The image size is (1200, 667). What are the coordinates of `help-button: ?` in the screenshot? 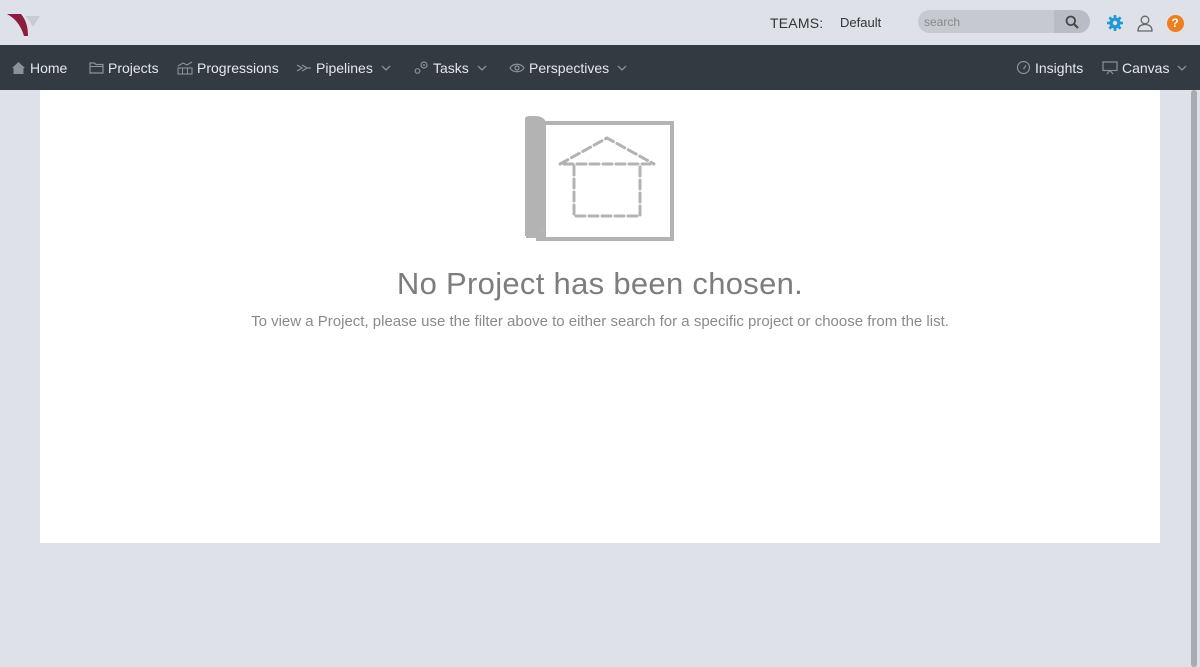 It's located at (1175, 23).